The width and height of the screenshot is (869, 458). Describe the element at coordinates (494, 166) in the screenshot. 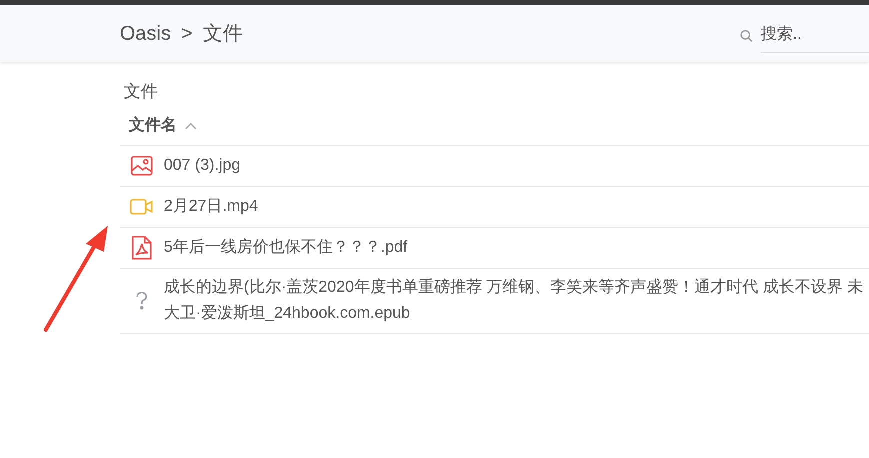

I see `file-row: 007 (3).jpg` at that location.